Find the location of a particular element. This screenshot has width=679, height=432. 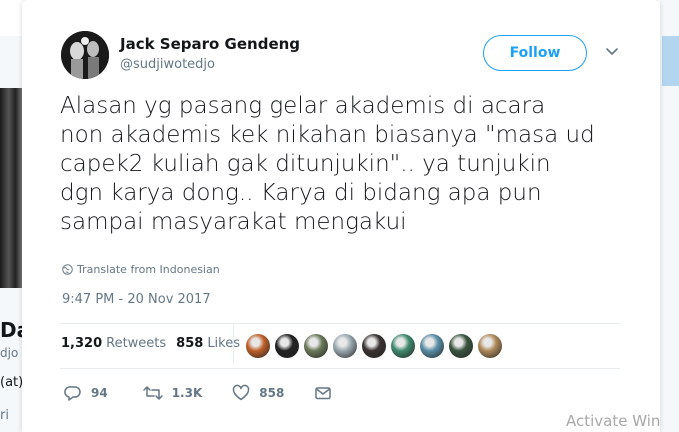

retweet-button: 1.3K is located at coordinates (172, 393).